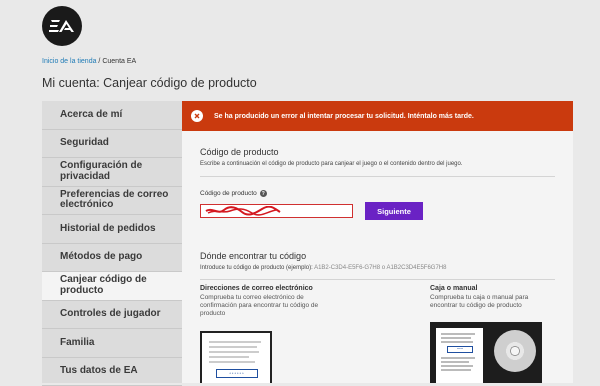 Image resolution: width=600 pixels, height=386 pixels. Describe the element at coordinates (149, 83) in the screenshot. I see `page-title: Mi cuenta: Canjear código de producto` at that location.